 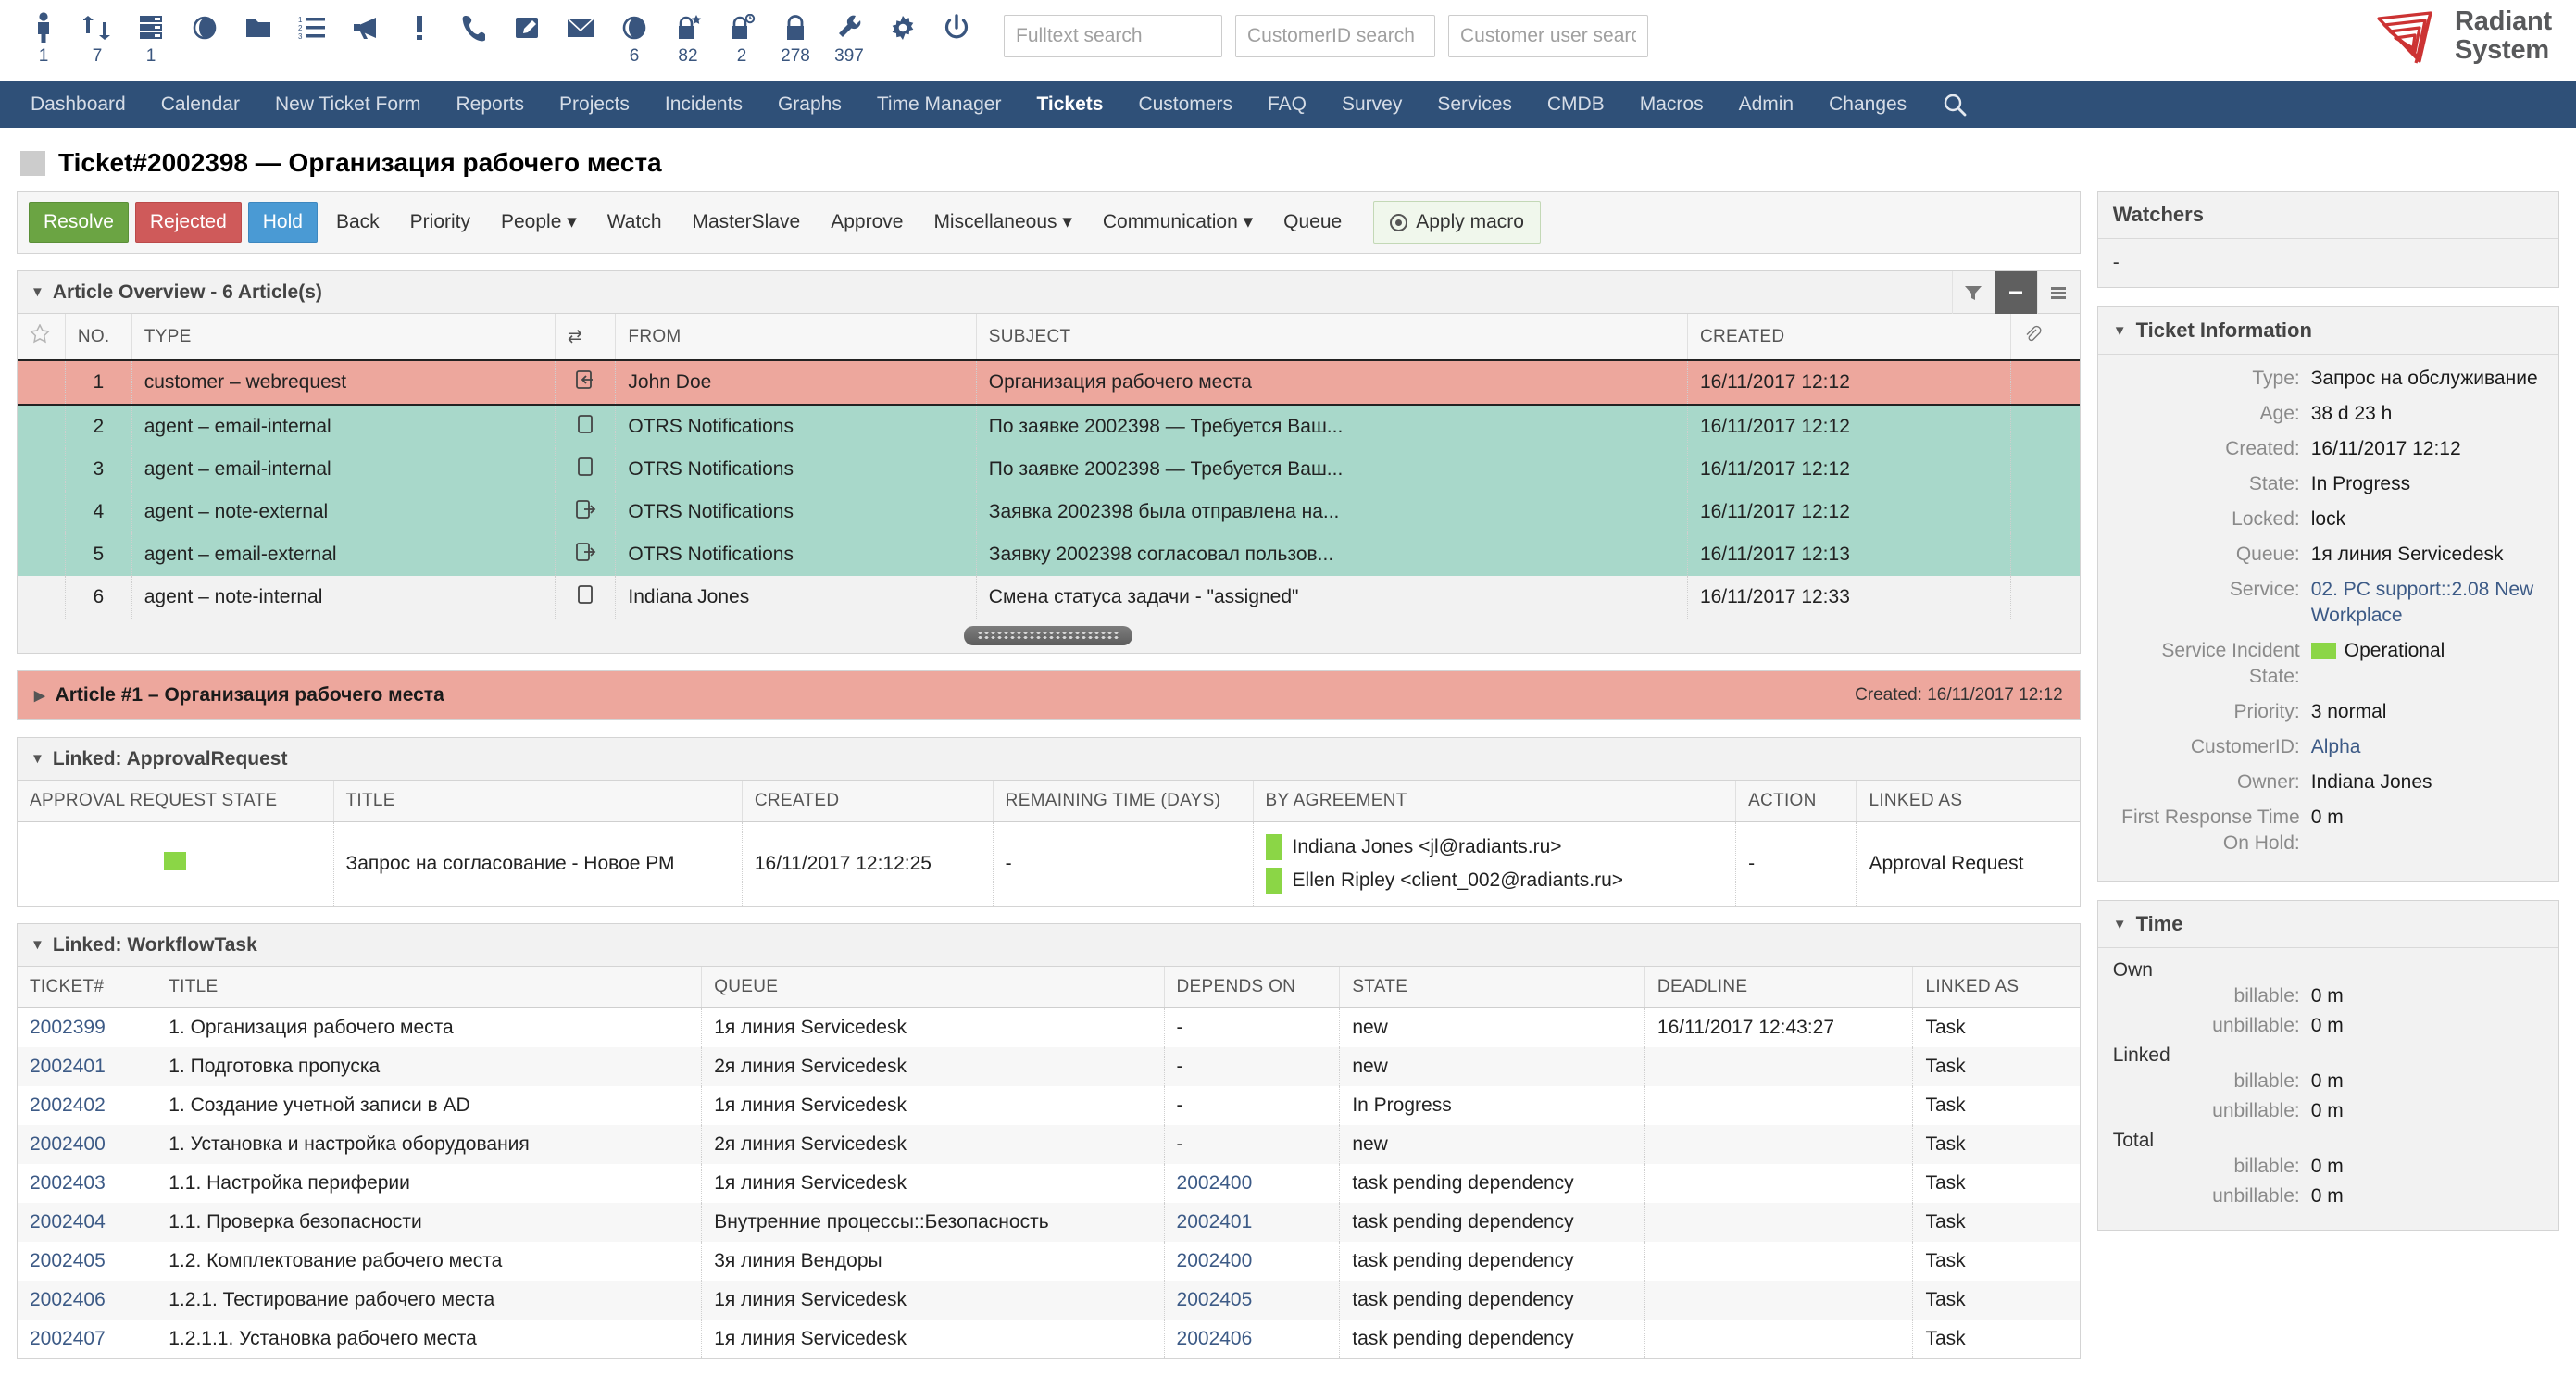 I want to click on toolbar-megaphone-icon, so click(x=366, y=38).